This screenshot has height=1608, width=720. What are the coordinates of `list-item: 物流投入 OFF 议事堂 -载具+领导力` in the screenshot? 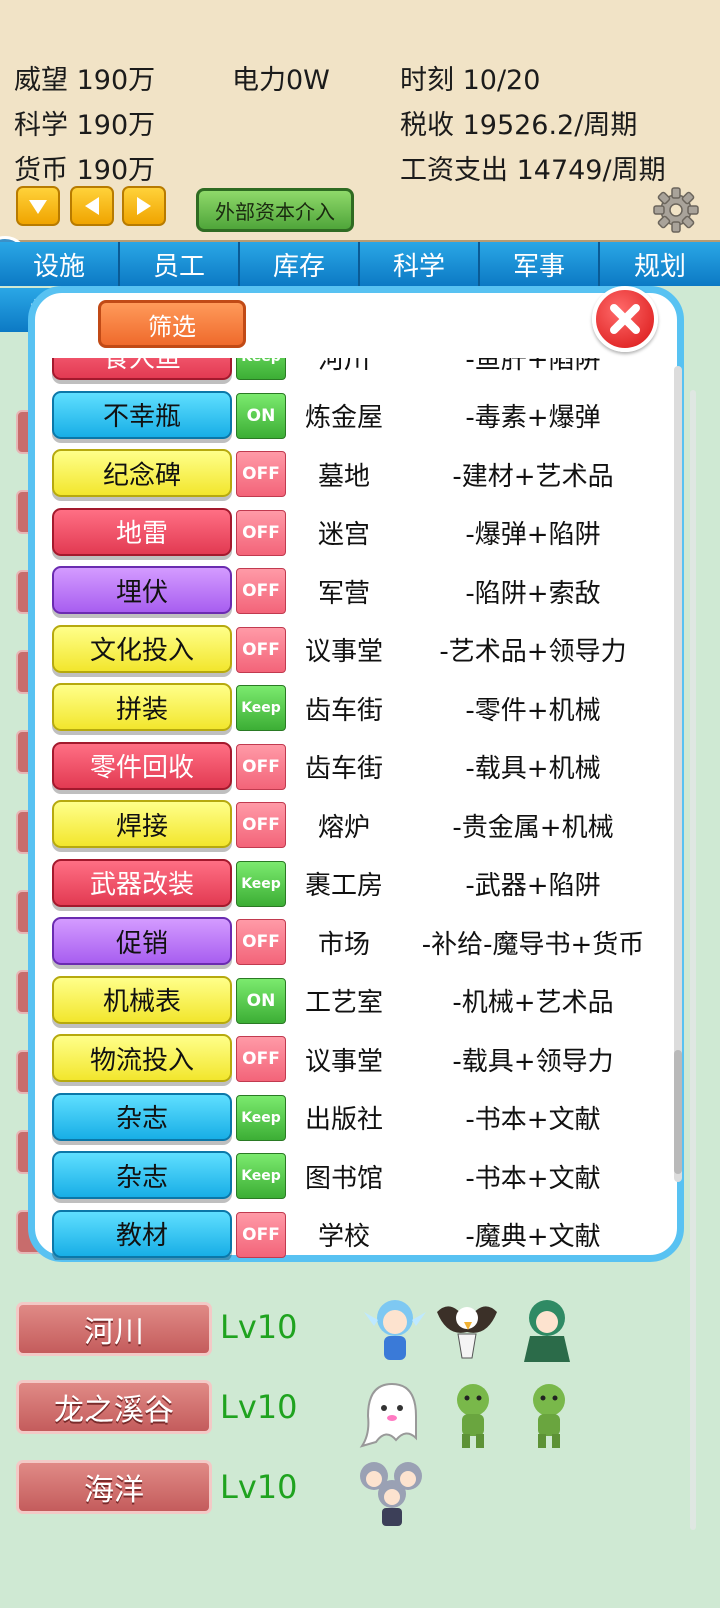 It's located at (364, 1057).